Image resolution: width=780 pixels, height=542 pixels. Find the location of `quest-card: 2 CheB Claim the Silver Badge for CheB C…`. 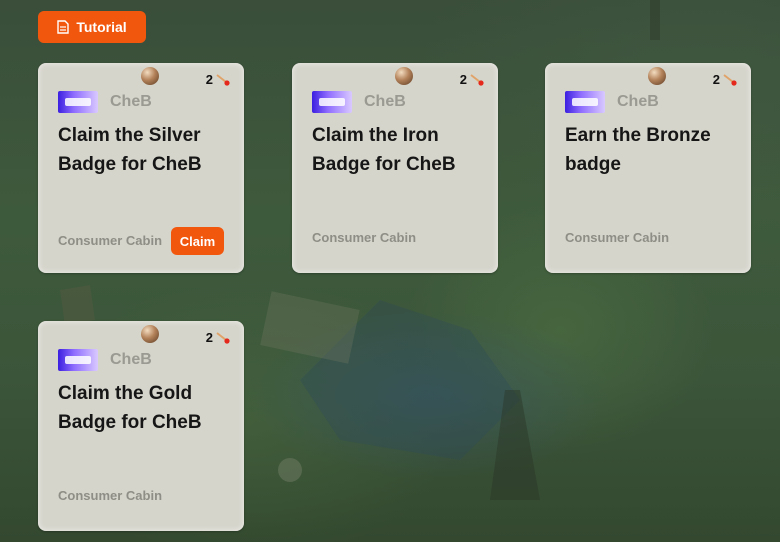

quest-card: 2 CheB Claim the Silver Badge for CheB C… is located at coordinates (141, 168).